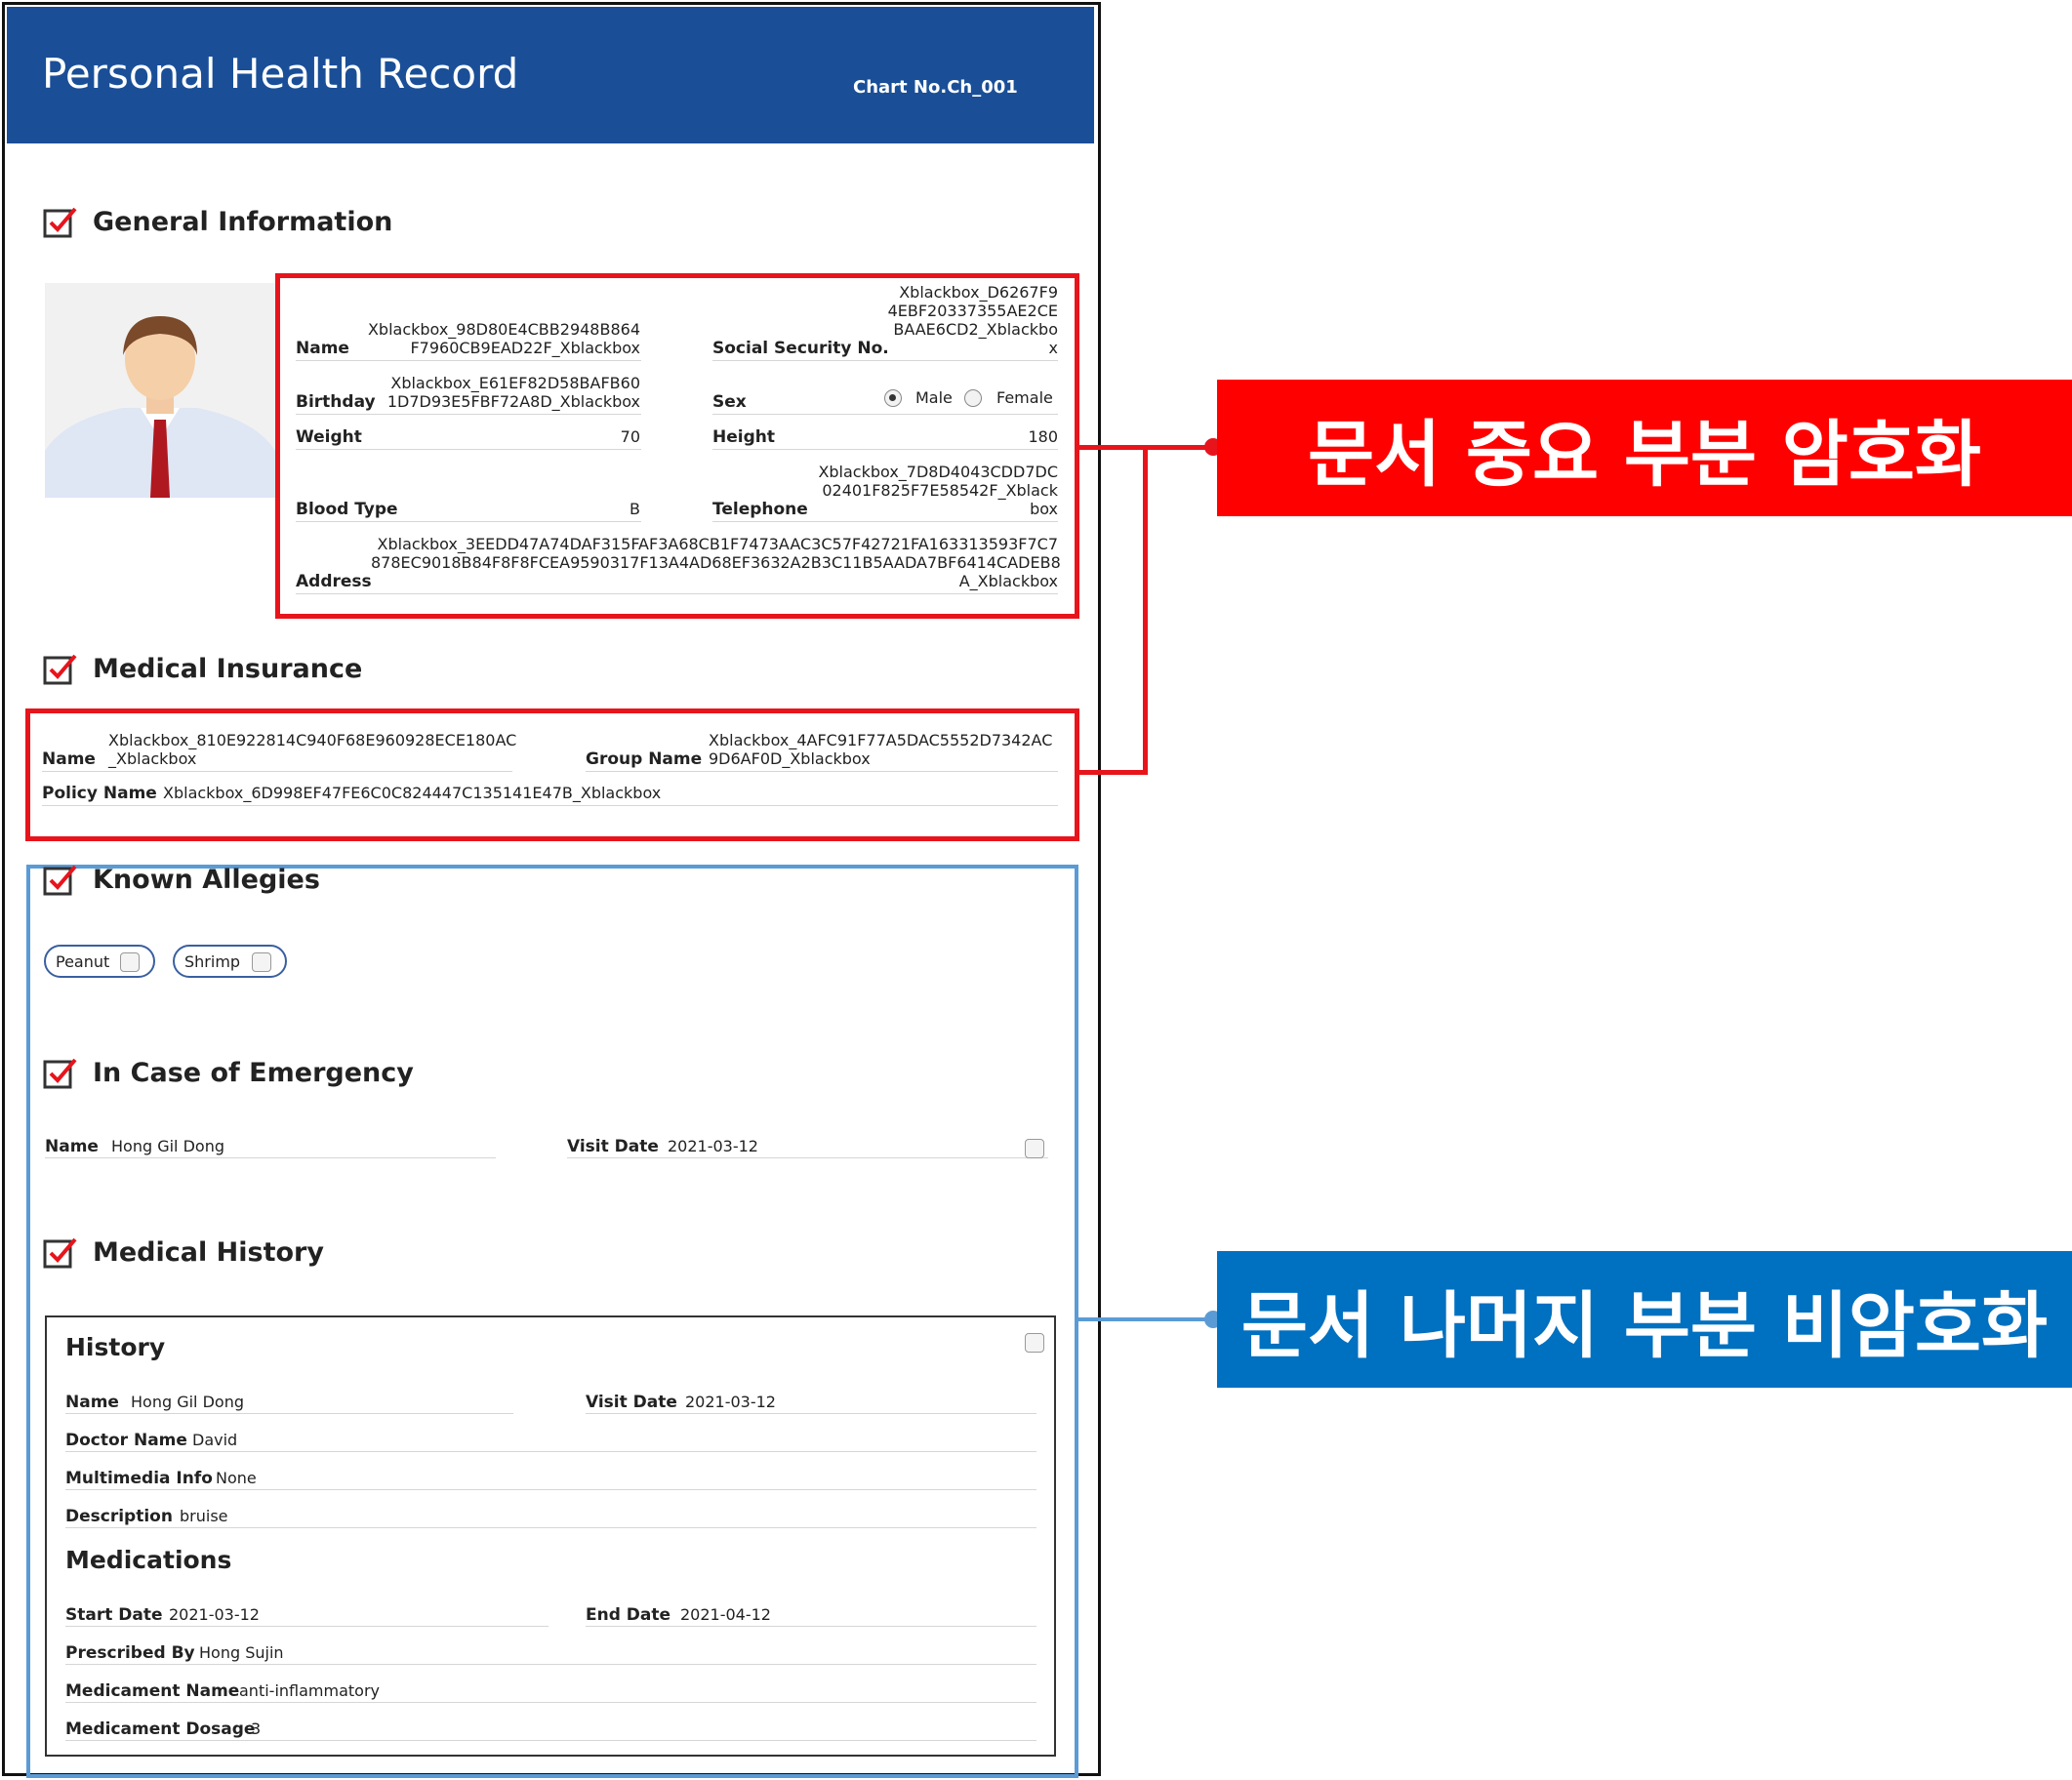  I want to click on label-sex: Sex, so click(729, 402).